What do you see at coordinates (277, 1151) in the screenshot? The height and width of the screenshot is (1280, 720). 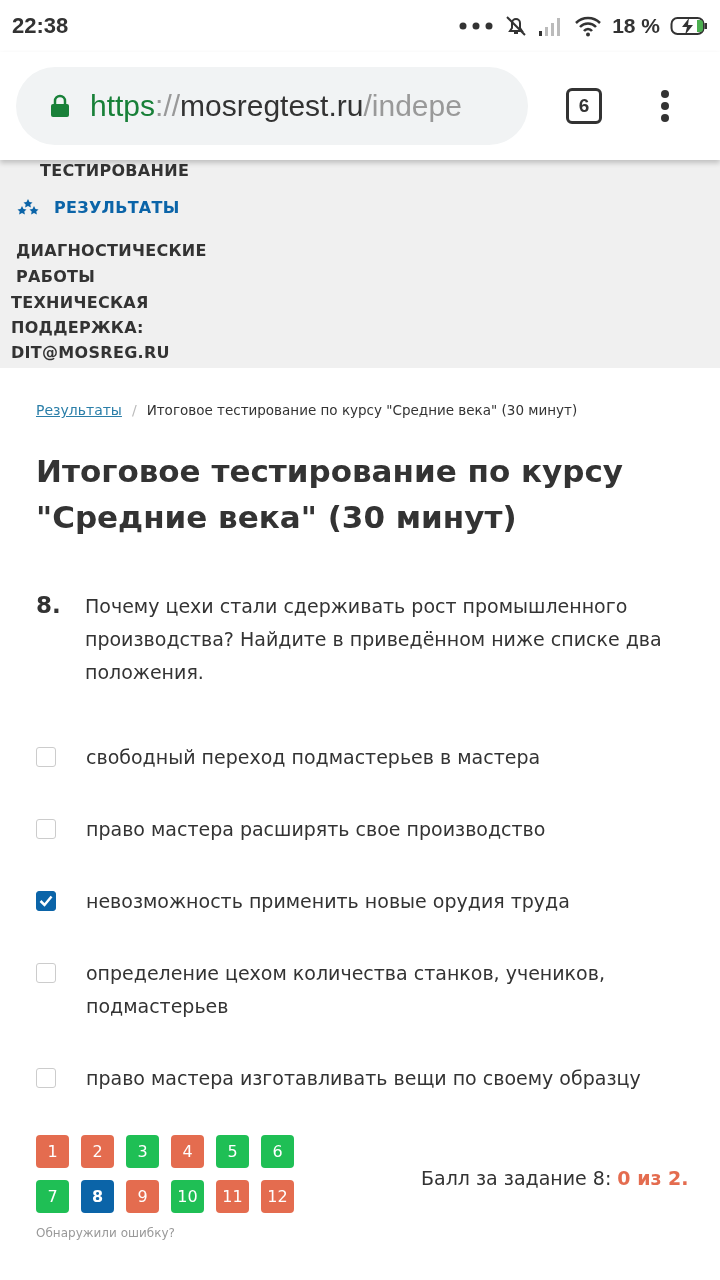 I see `question-nav-button: 6` at bounding box center [277, 1151].